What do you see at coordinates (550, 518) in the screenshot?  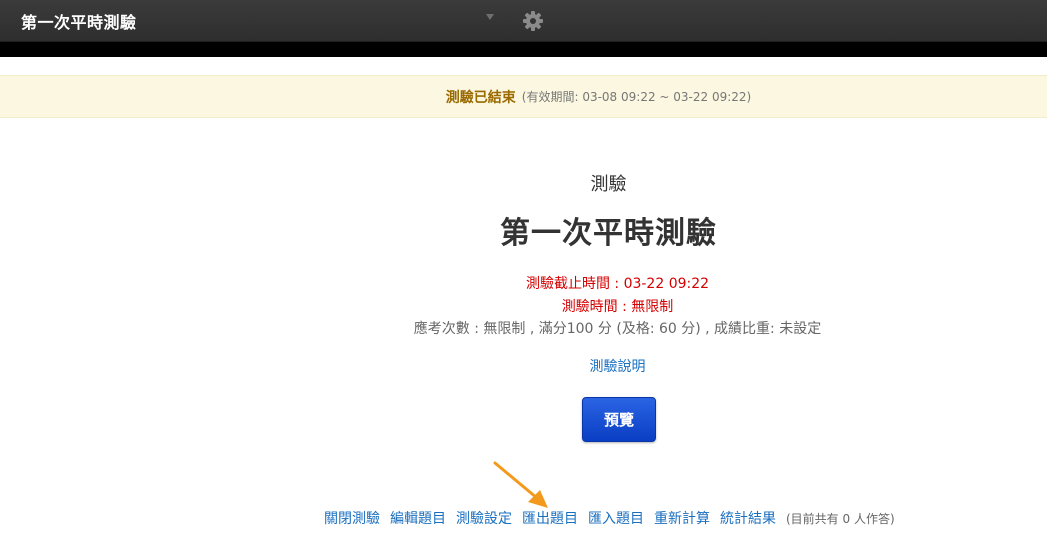 I see `export-questions-link: 匯出題目` at bounding box center [550, 518].